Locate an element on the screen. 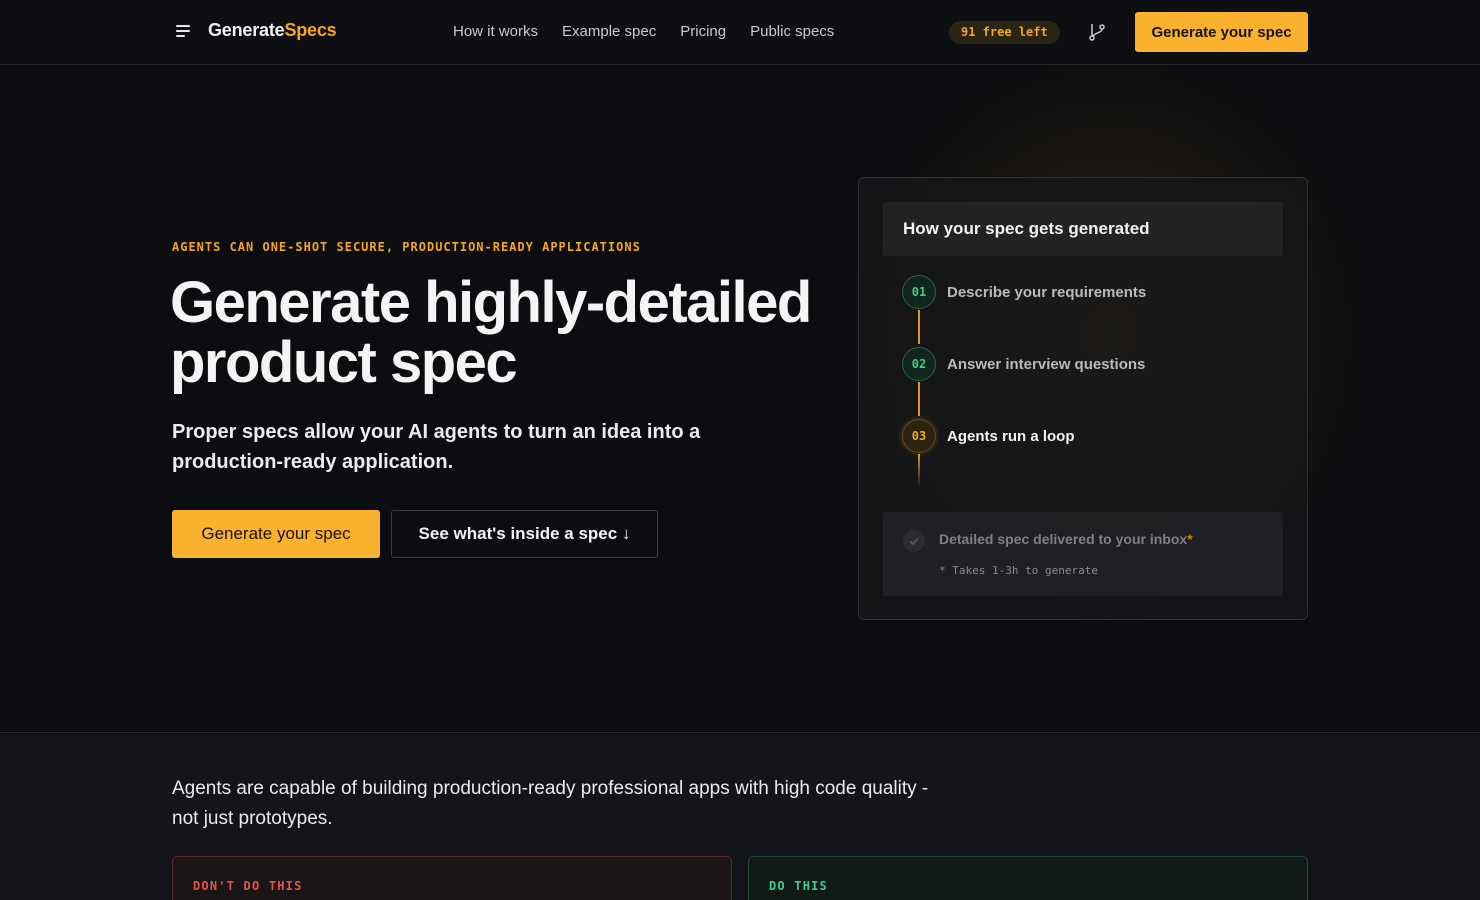  nav-link-public-specs: Public specs is located at coordinates (792, 31).